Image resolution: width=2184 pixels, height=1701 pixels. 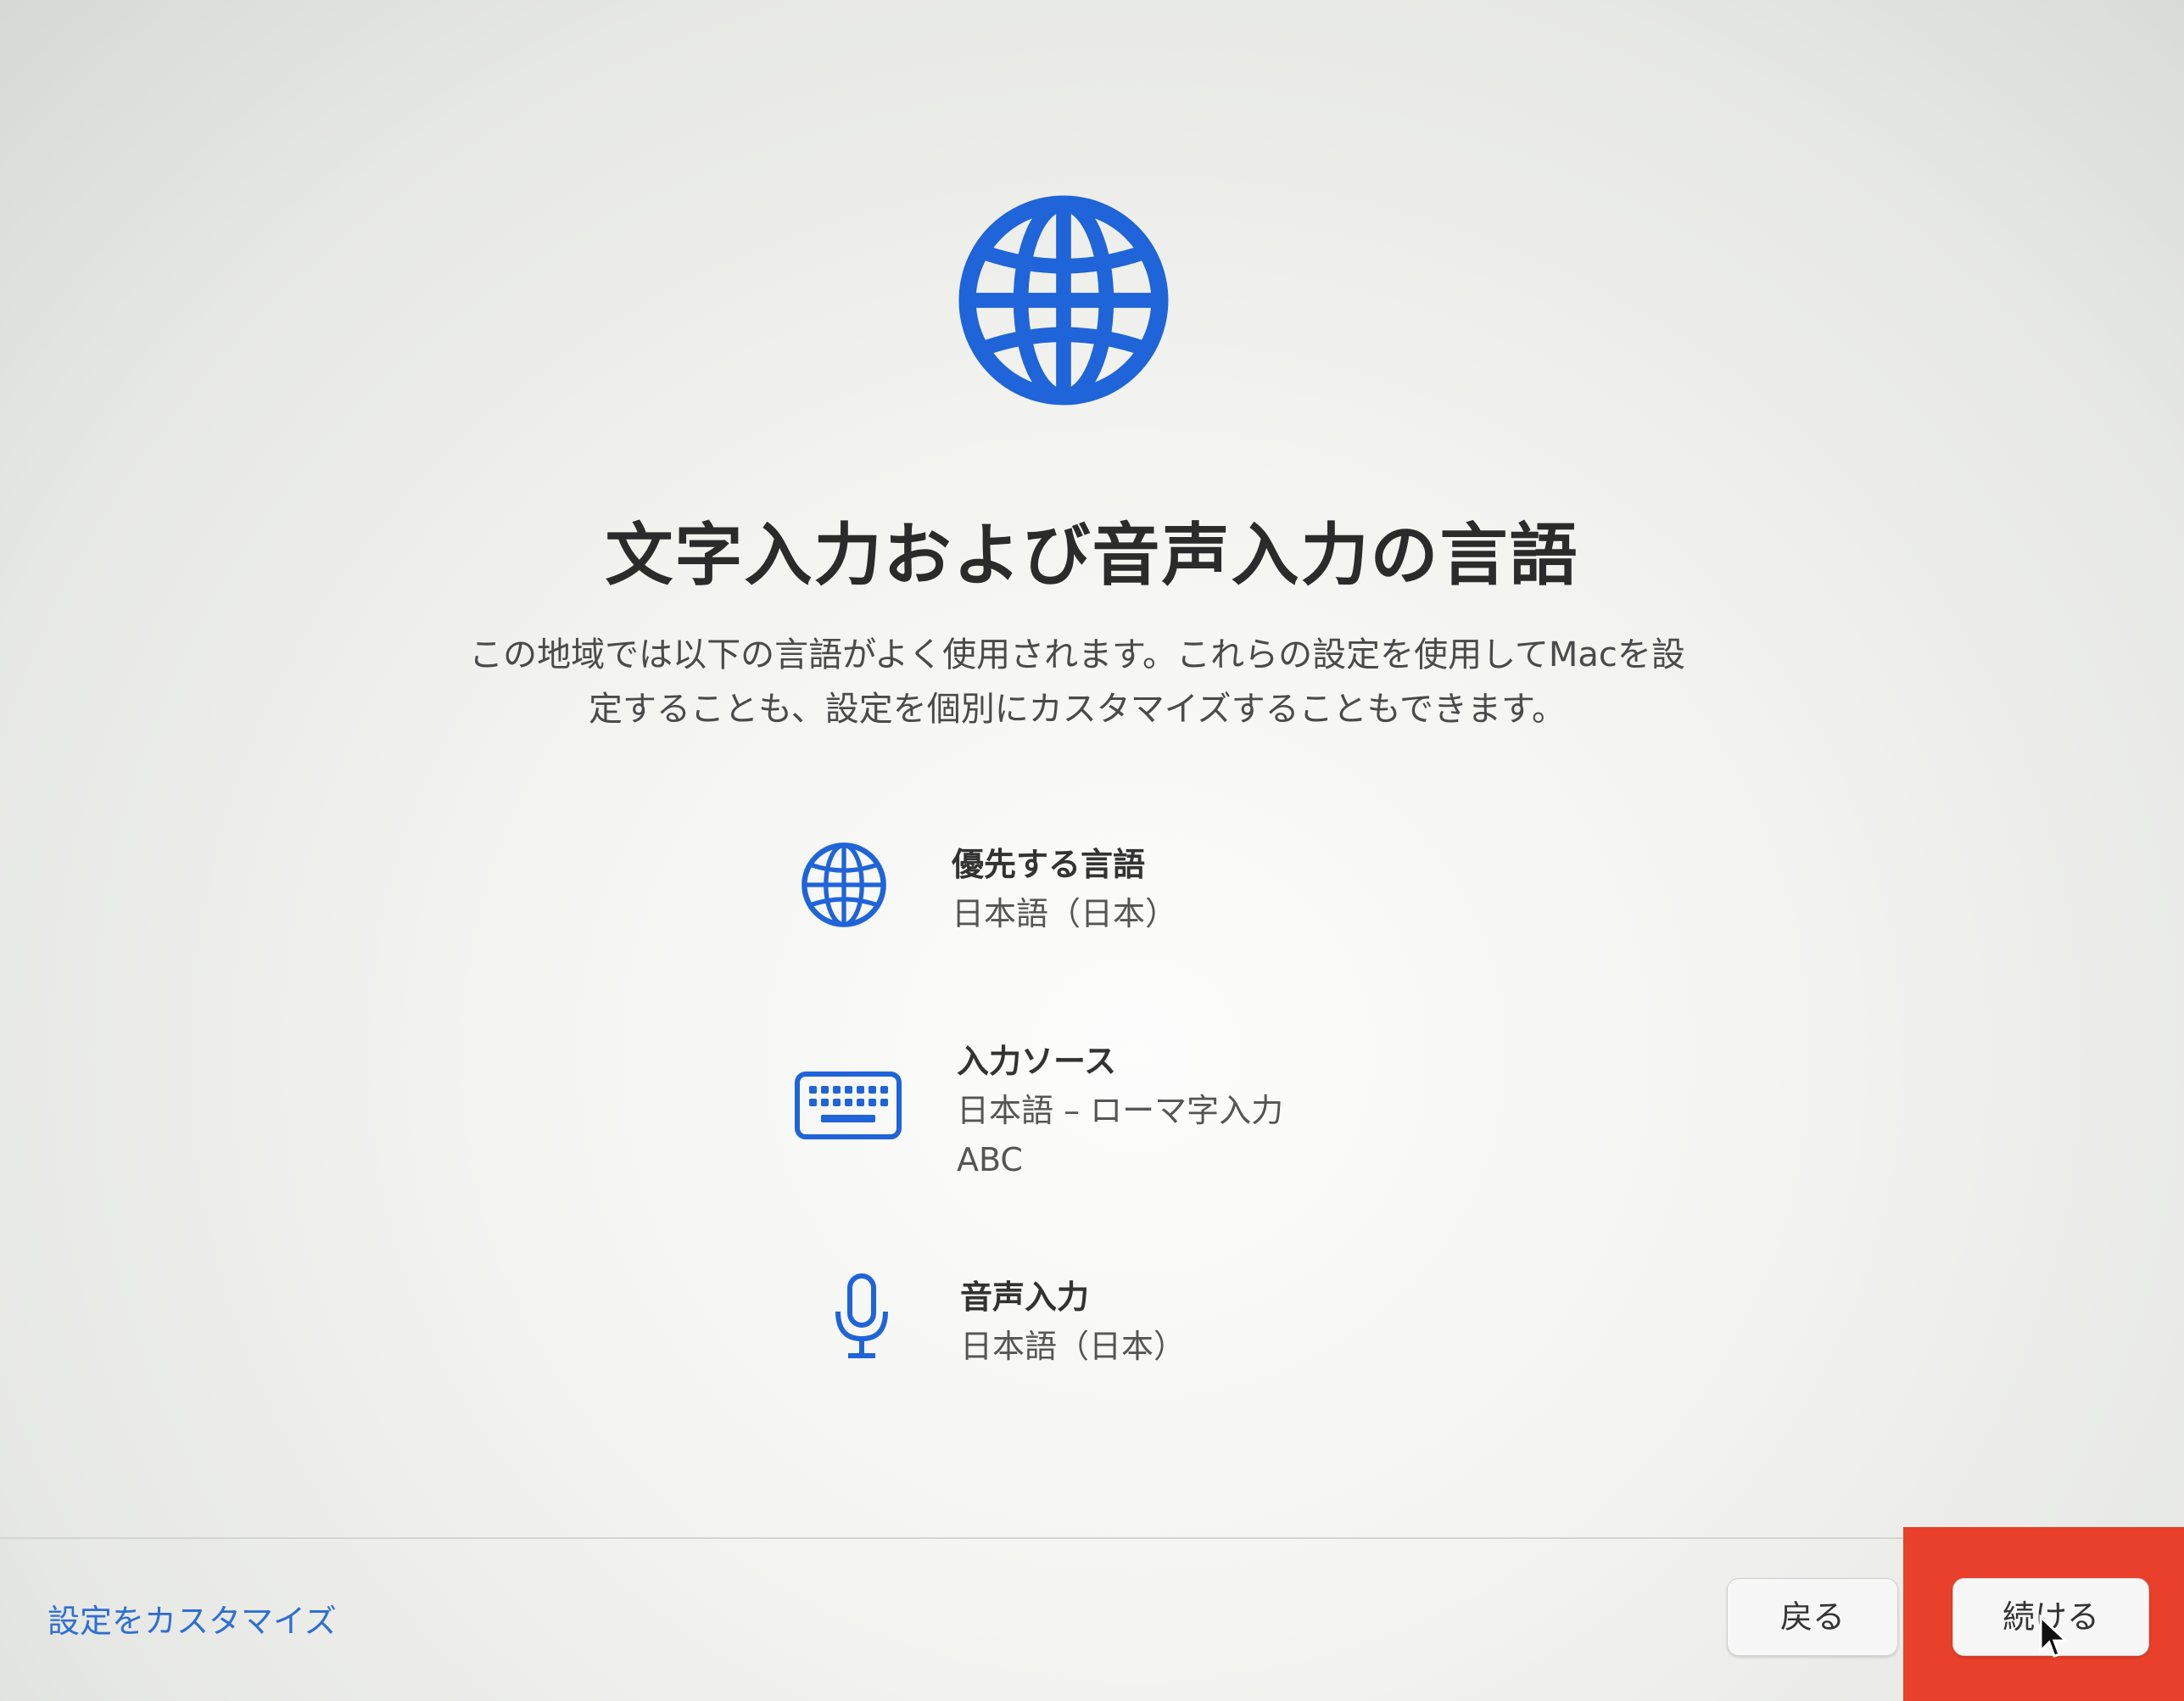 I want to click on footer-divider, so click(x=1092, y=1538).